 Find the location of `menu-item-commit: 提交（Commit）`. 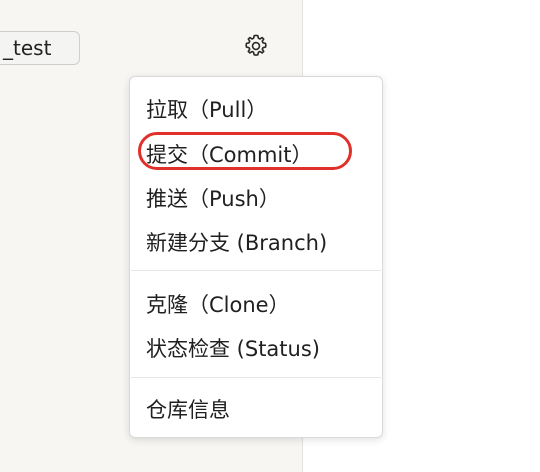

menu-item-commit: 提交（Commit） is located at coordinates (229, 154).